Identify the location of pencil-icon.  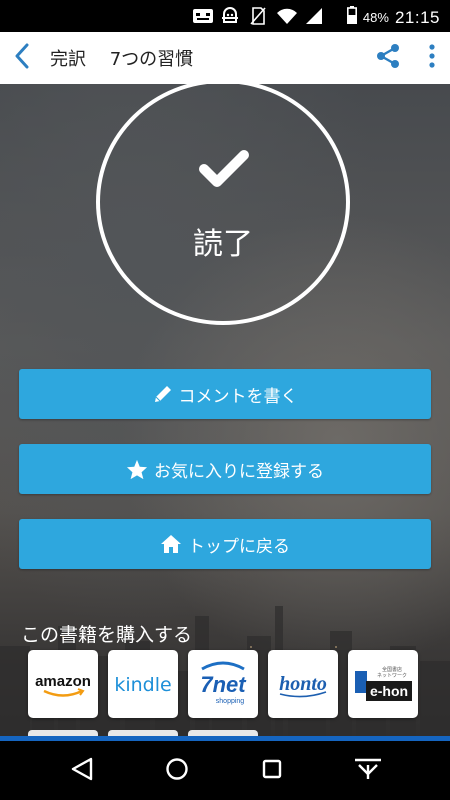
(163, 394).